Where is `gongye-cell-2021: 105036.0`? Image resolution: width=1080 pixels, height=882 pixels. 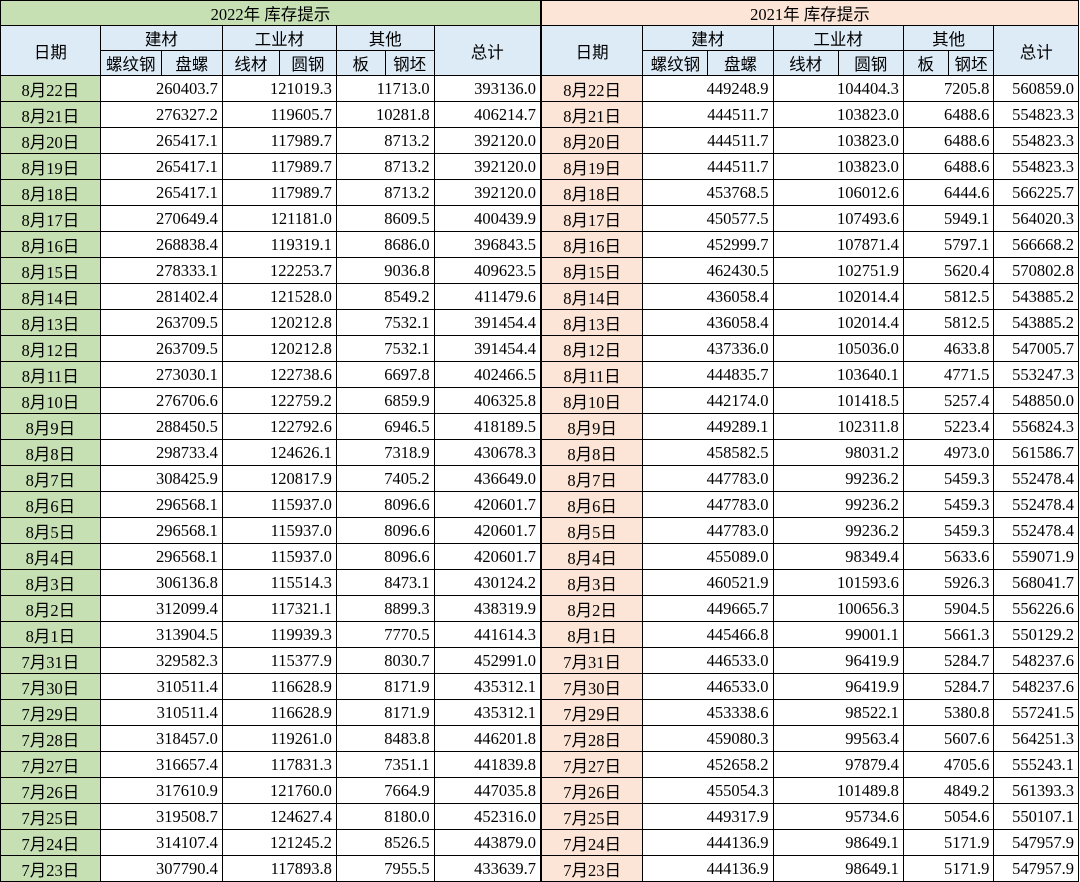
gongye-cell-2021: 105036.0 is located at coordinates (838, 348).